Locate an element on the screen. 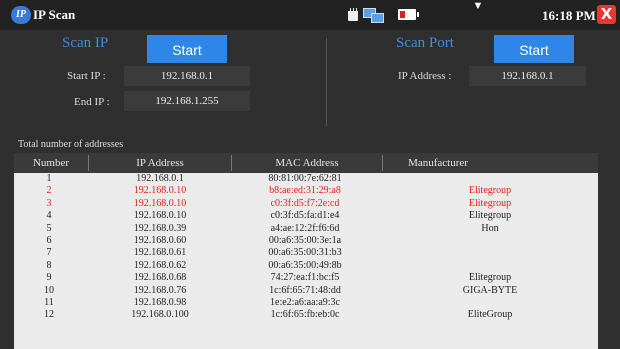 The height and width of the screenshot is (349, 620). table-row: 6 192.168.0.60 00:a6:35:00:3e:1a is located at coordinates (306, 241).